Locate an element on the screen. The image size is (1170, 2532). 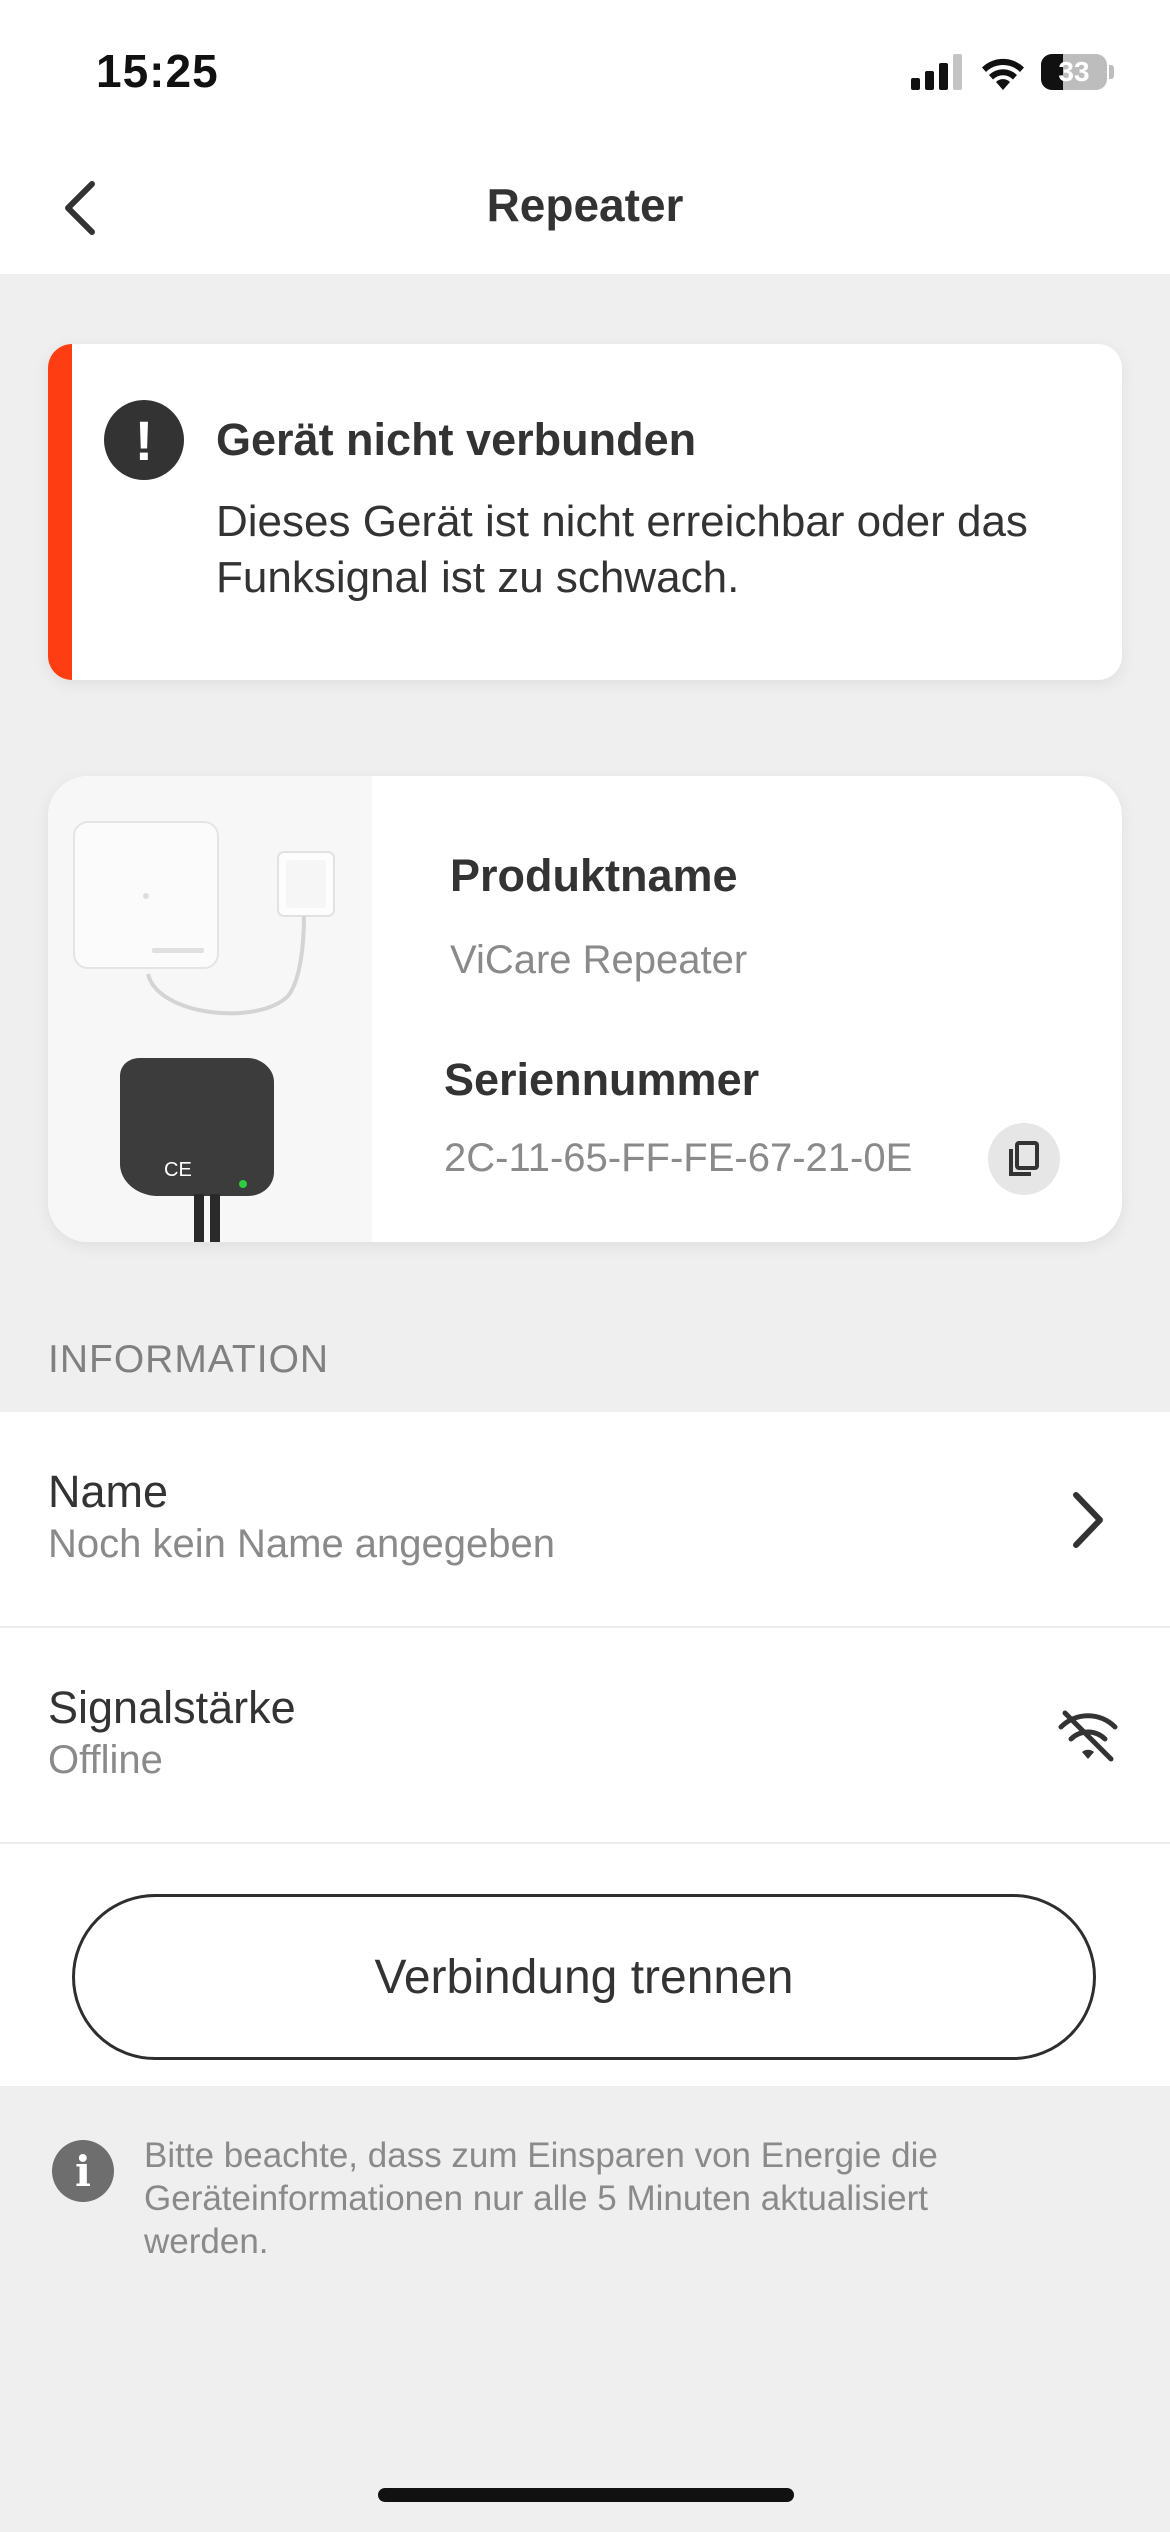
alert-accent-stripe is located at coordinates (60, 512).